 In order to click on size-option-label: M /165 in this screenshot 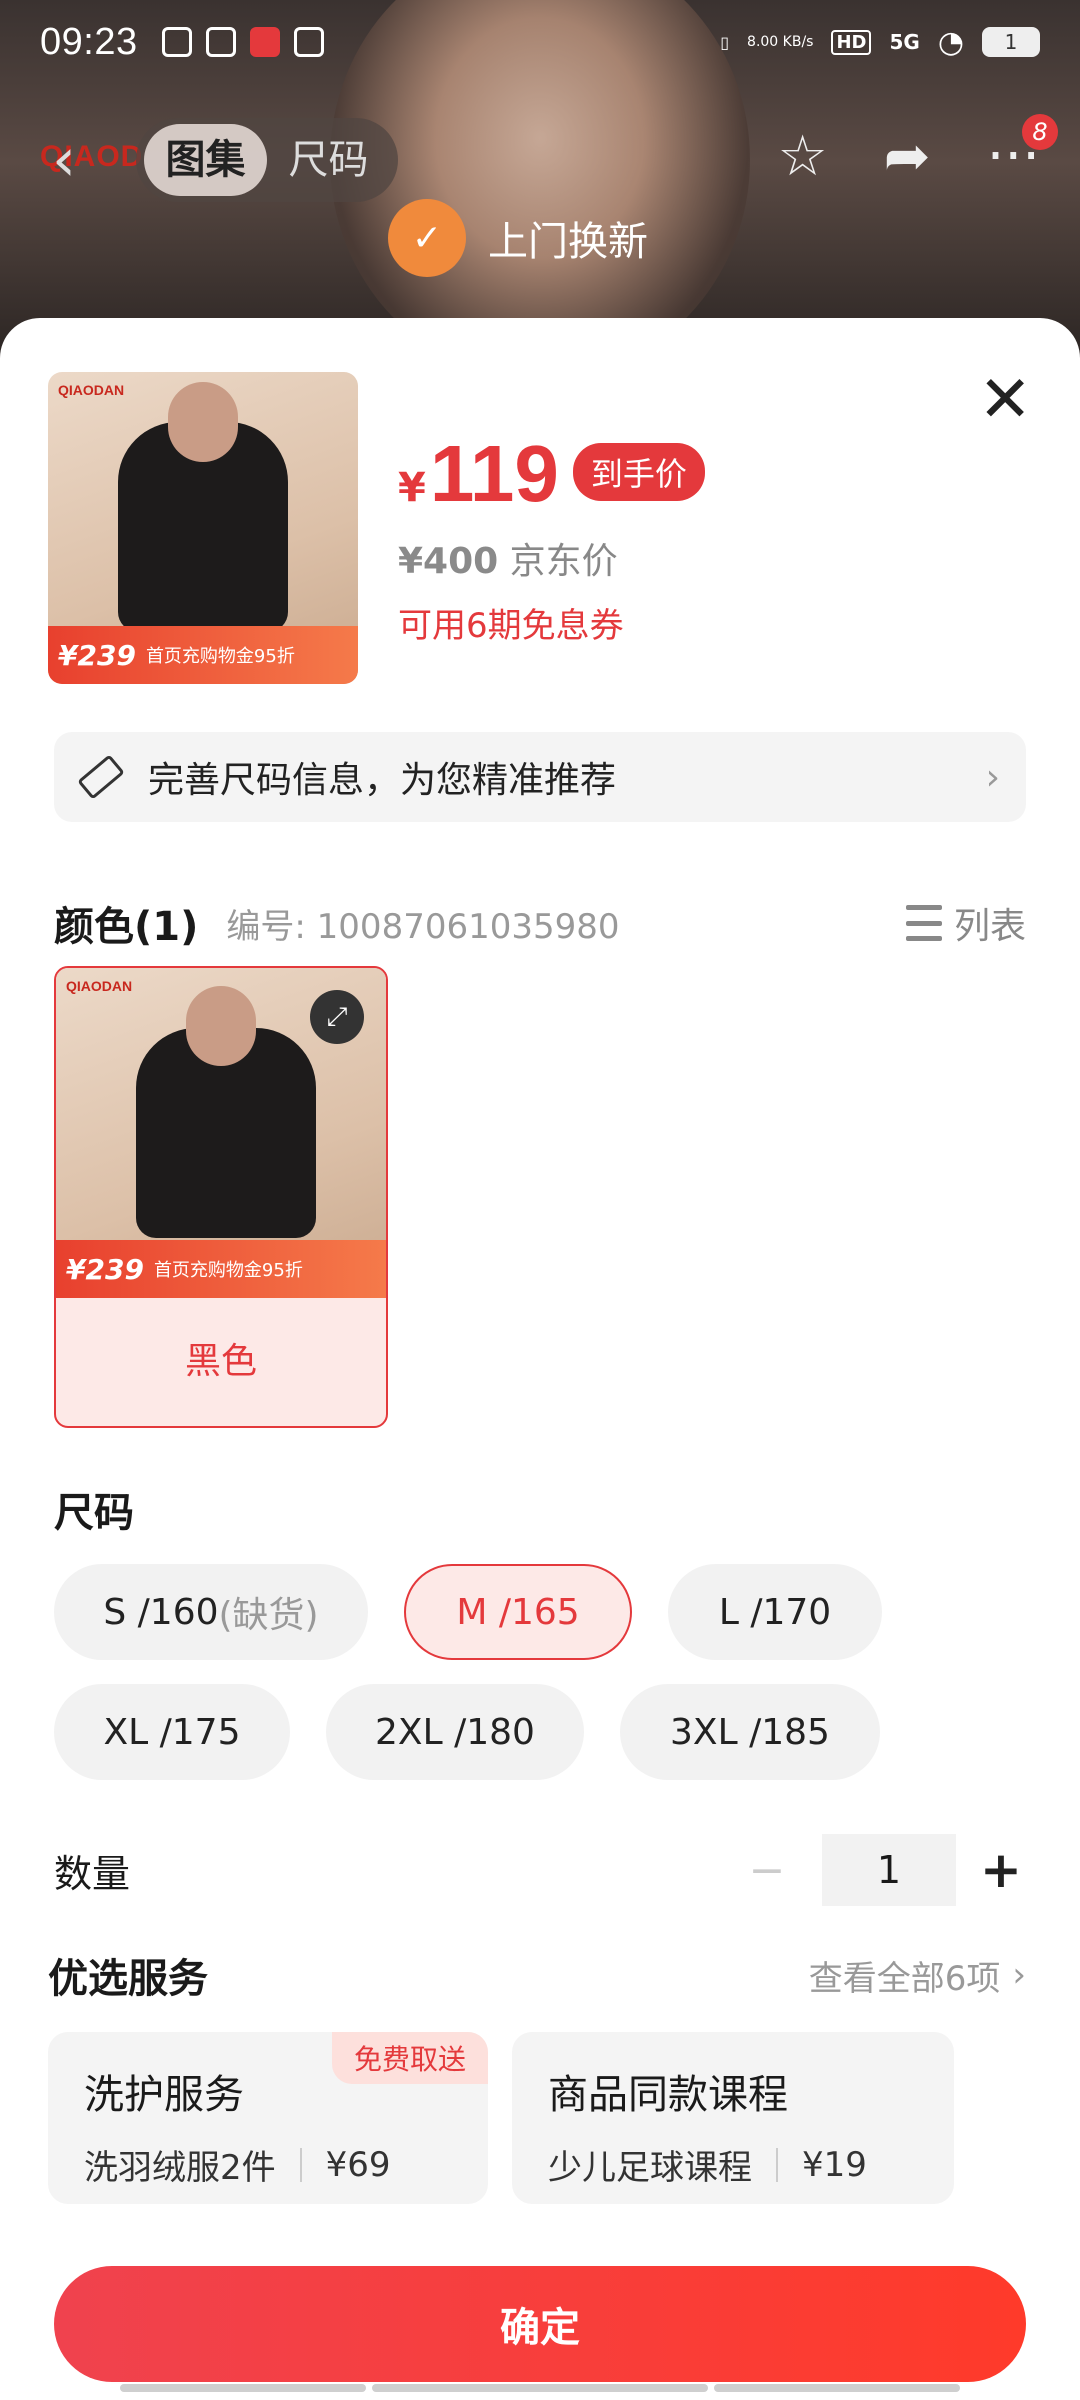, I will do `click(518, 1612)`.